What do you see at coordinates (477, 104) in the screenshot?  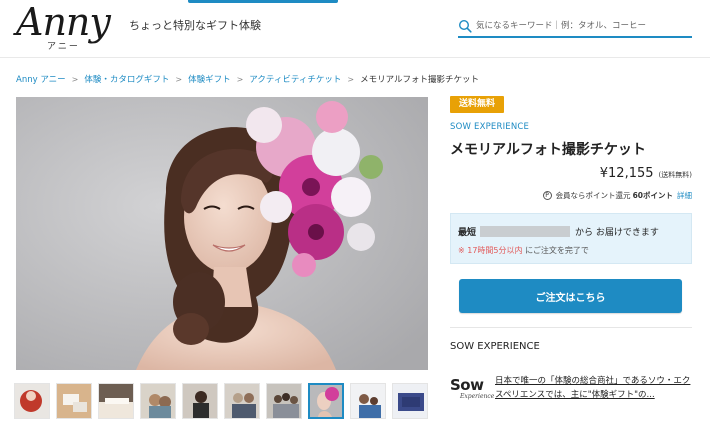 I see `free-shipping-badge: 送料無料` at bounding box center [477, 104].